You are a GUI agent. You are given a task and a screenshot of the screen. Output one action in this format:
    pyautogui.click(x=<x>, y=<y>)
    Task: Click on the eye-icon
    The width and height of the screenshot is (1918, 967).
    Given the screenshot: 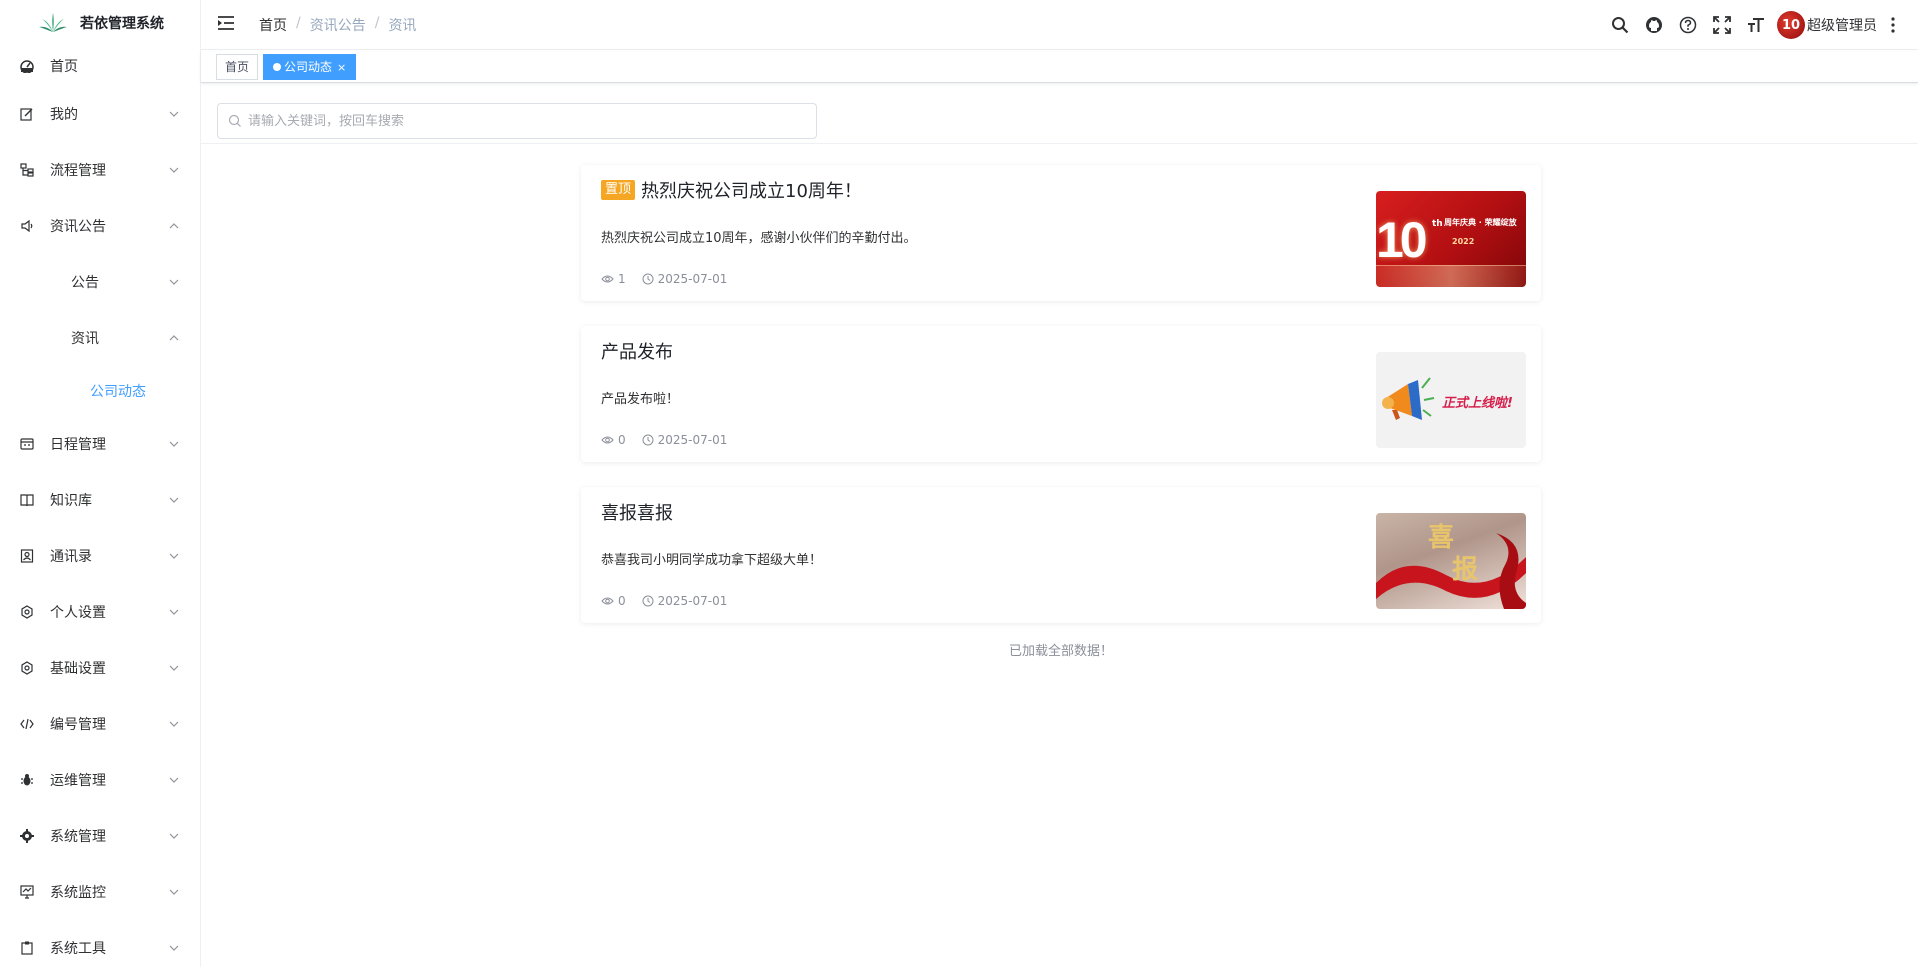 What is the action you would take?
    pyautogui.click(x=607, y=601)
    